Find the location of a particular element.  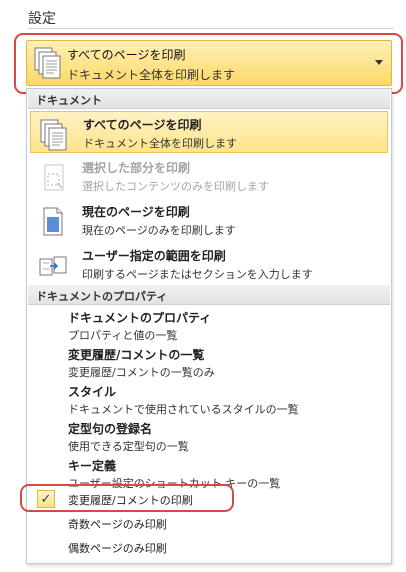

dropdown-subtitle: ドキュメント全体を印刷します is located at coordinates (151, 75).